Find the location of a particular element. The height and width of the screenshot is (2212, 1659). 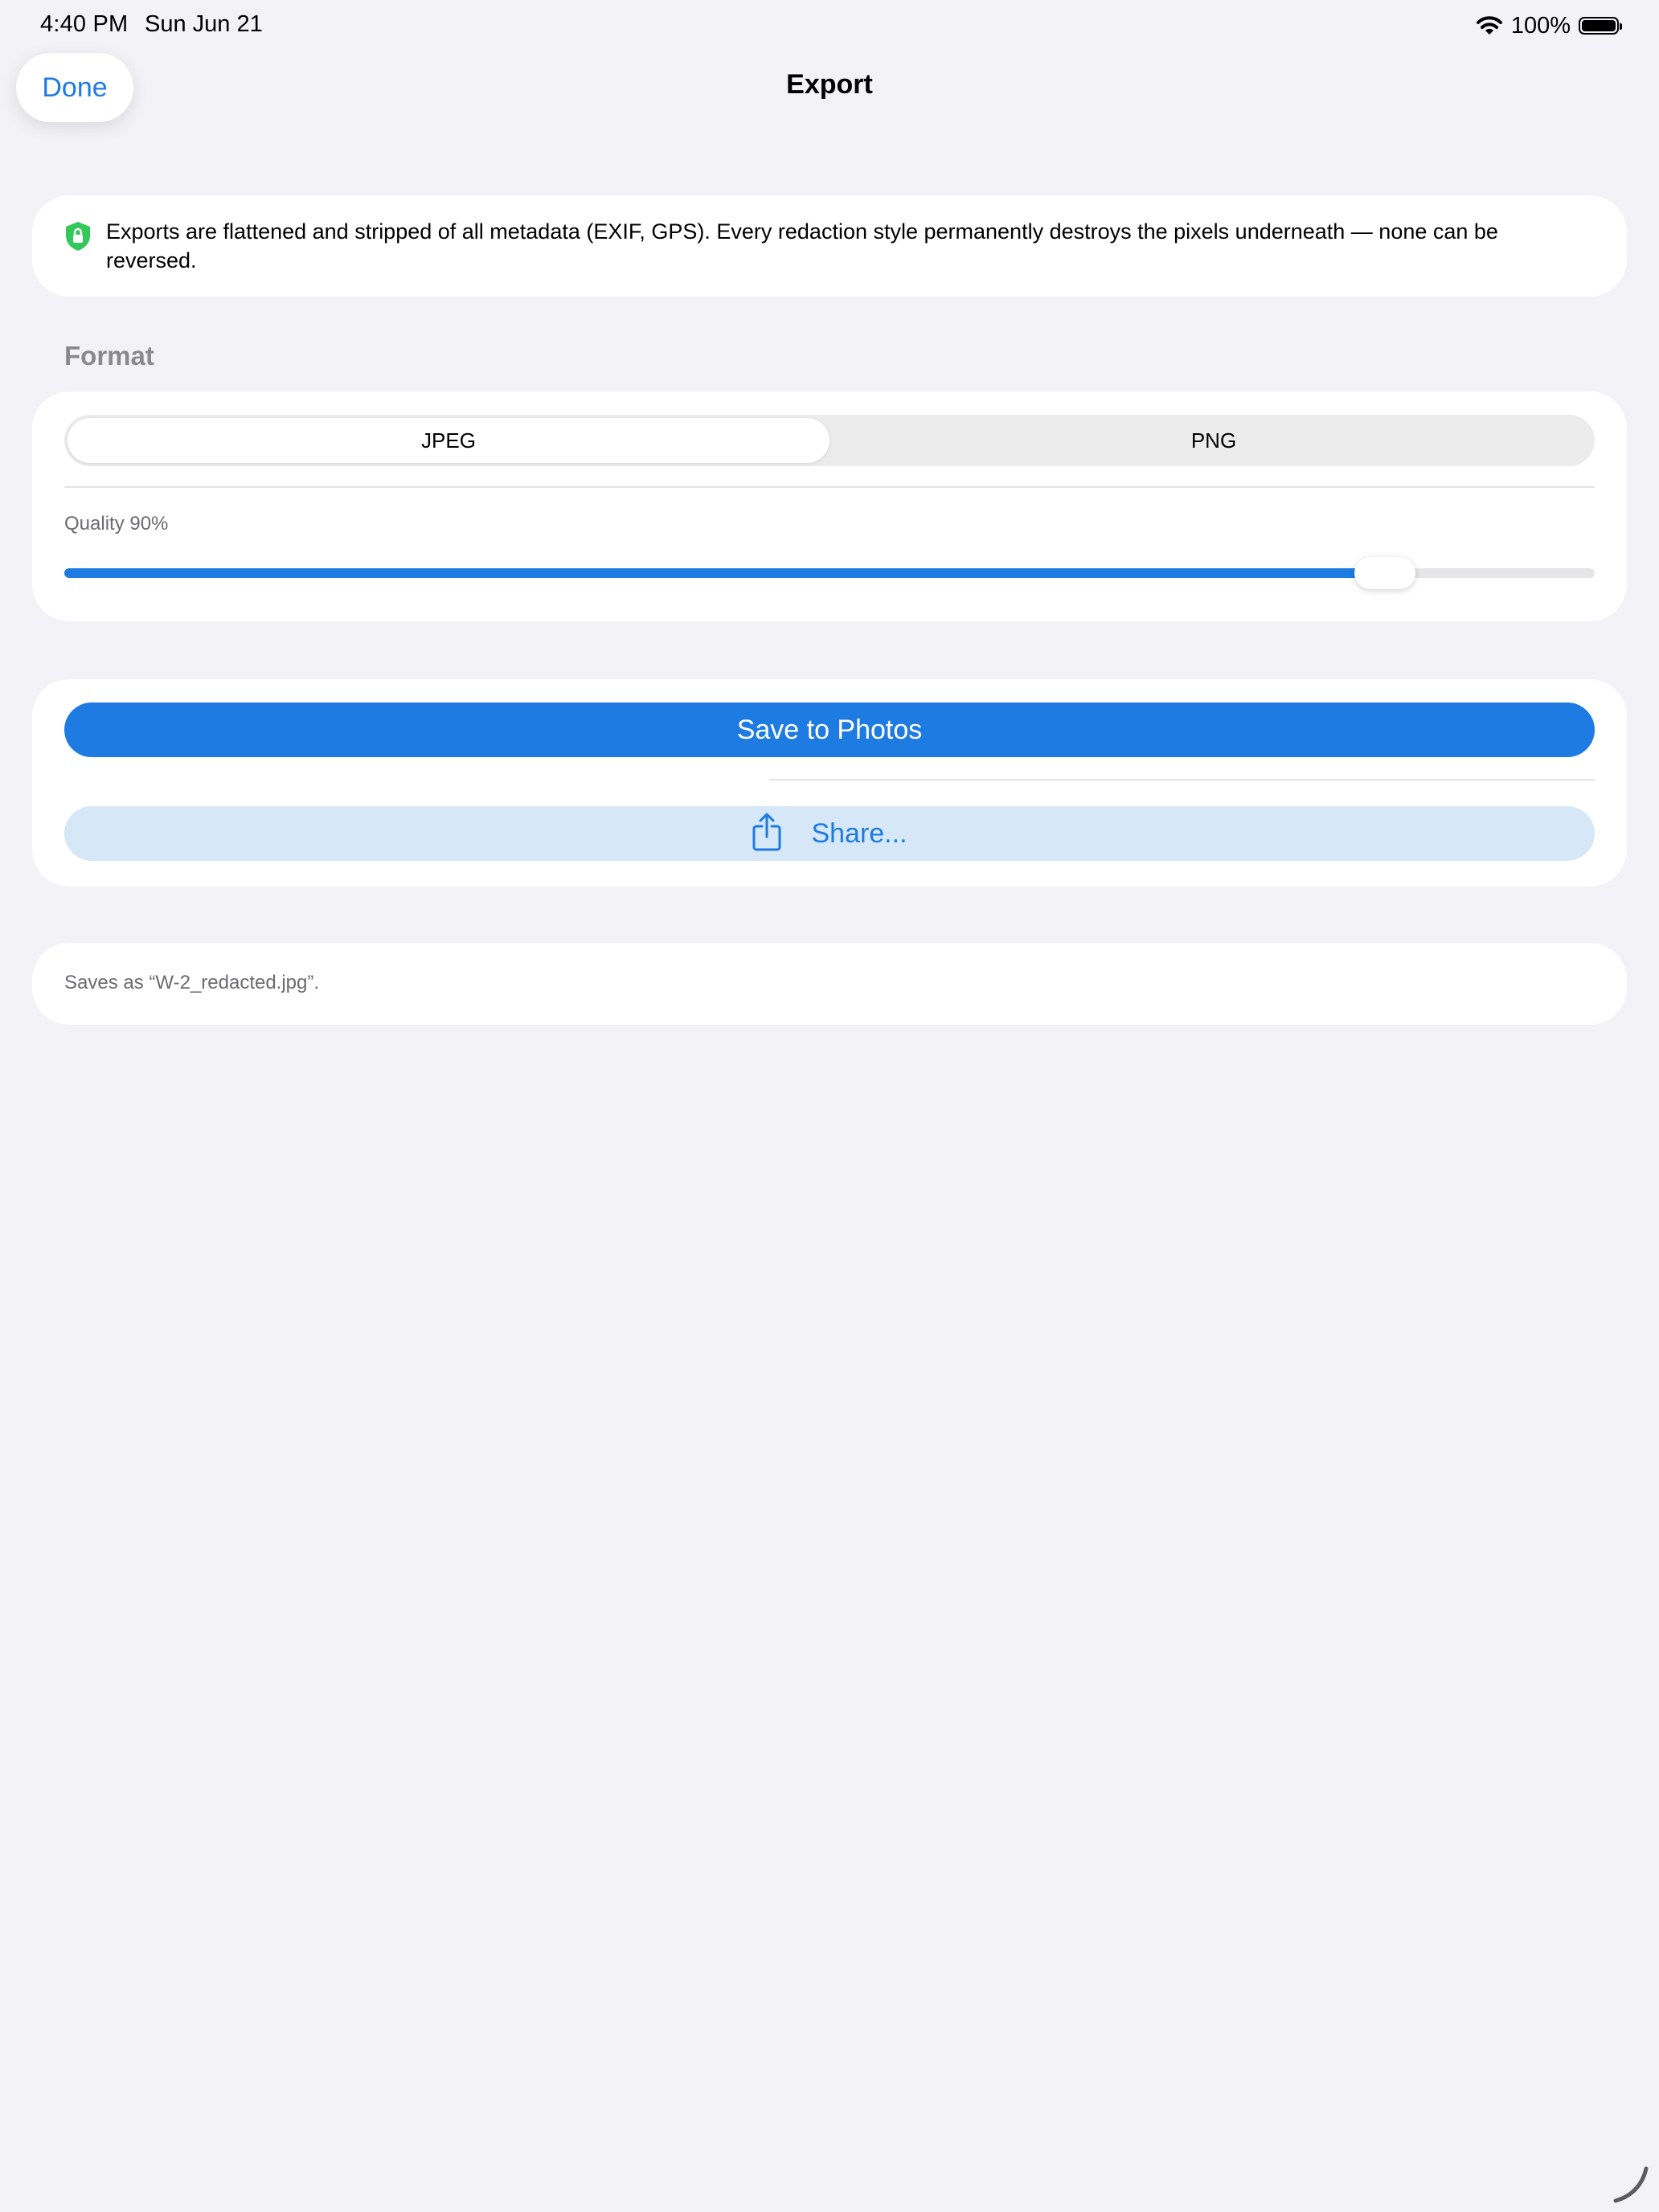

share-icon is located at coordinates (766, 832).